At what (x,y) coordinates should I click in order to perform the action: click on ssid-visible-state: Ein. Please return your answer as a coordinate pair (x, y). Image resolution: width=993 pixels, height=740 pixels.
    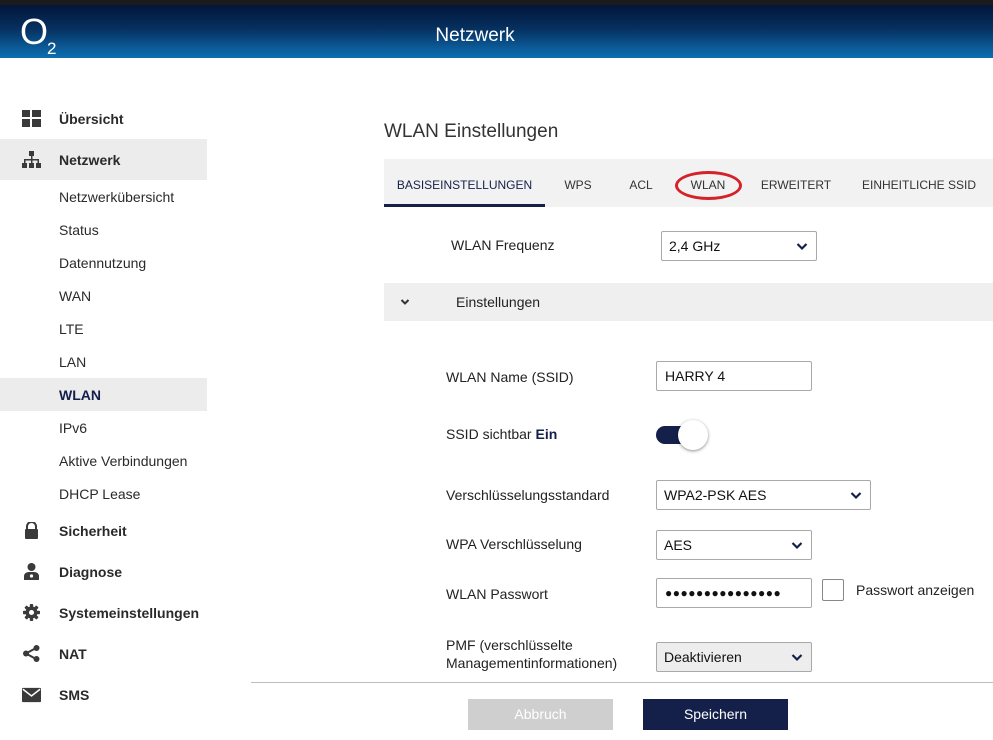
    Looking at the image, I should click on (546, 434).